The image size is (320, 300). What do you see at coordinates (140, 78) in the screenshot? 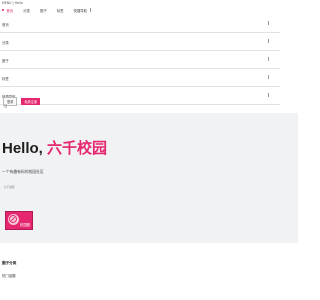
I see `menu-item-tags: 标签` at bounding box center [140, 78].